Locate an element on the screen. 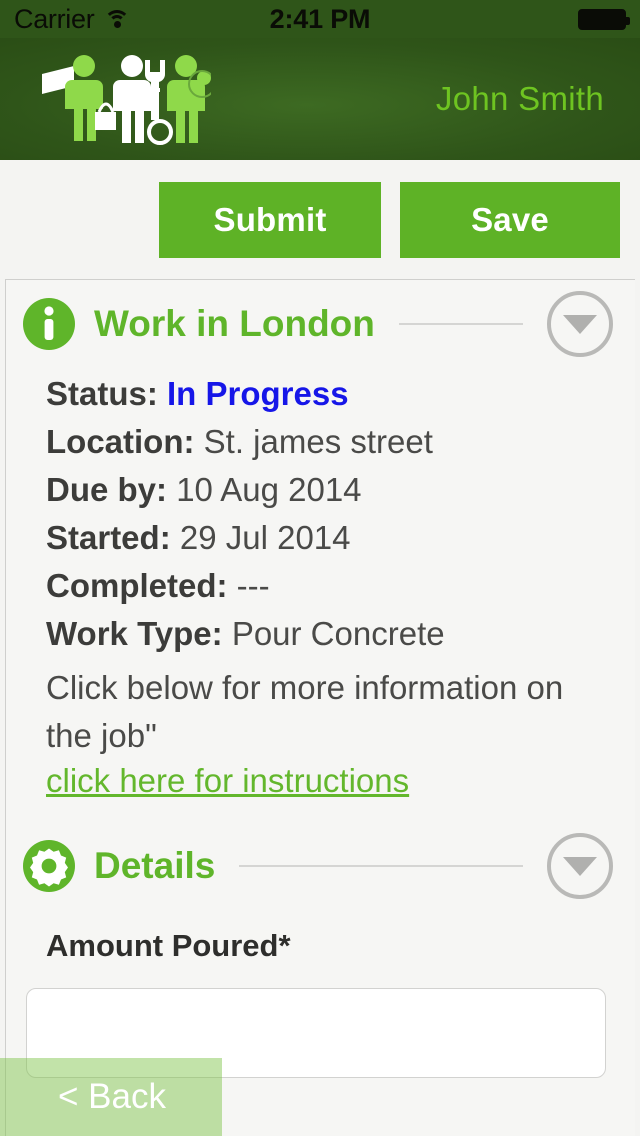  info-value: --- is located at coordinates (253, 585).